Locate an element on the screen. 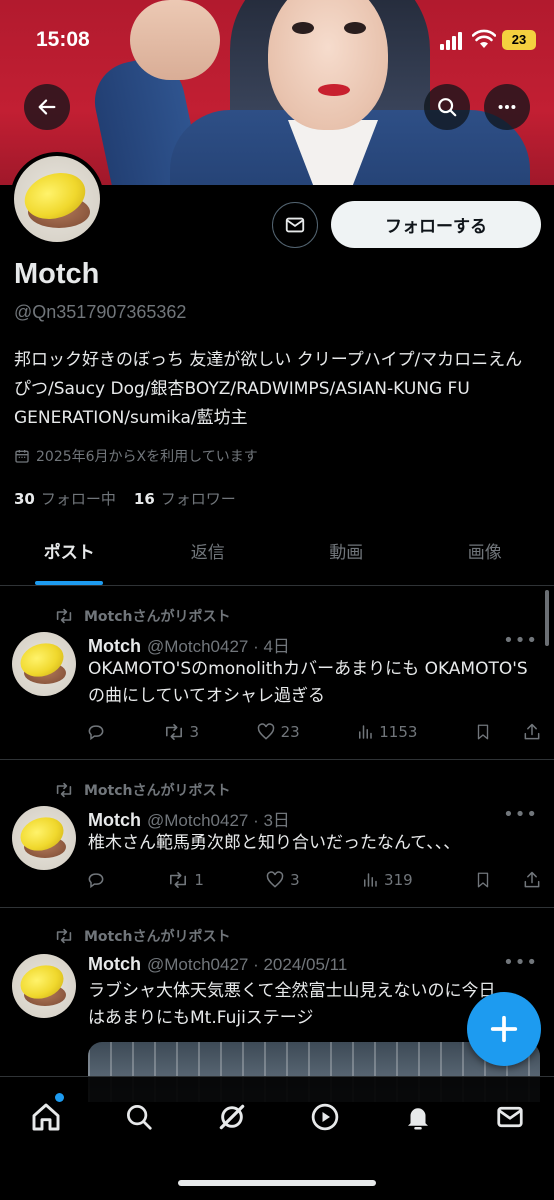 The height and width of the screenshot is (1200, 554). post-meta: @Motch0427 · 4日 is located at coordinates (218, 646).